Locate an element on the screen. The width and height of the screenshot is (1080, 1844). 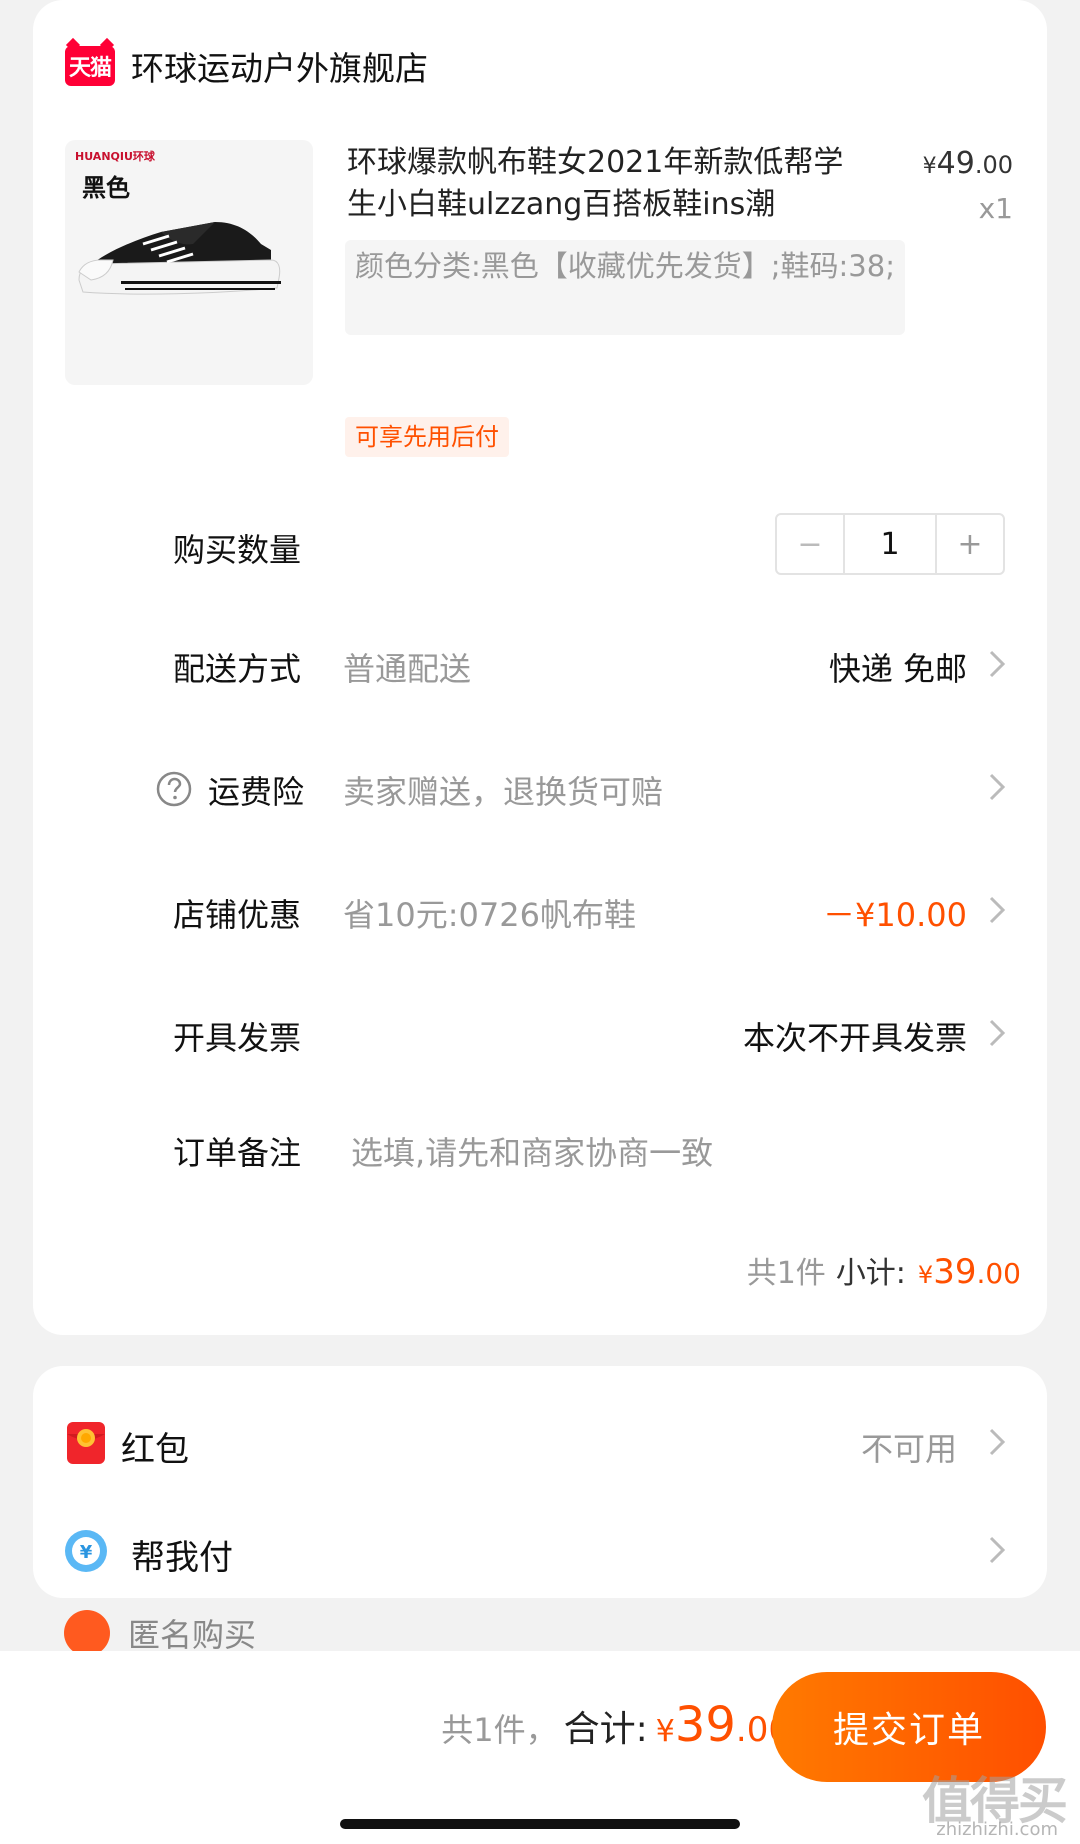
yuan-coin-icon: ¥ is located at coordinates (86, 1551).